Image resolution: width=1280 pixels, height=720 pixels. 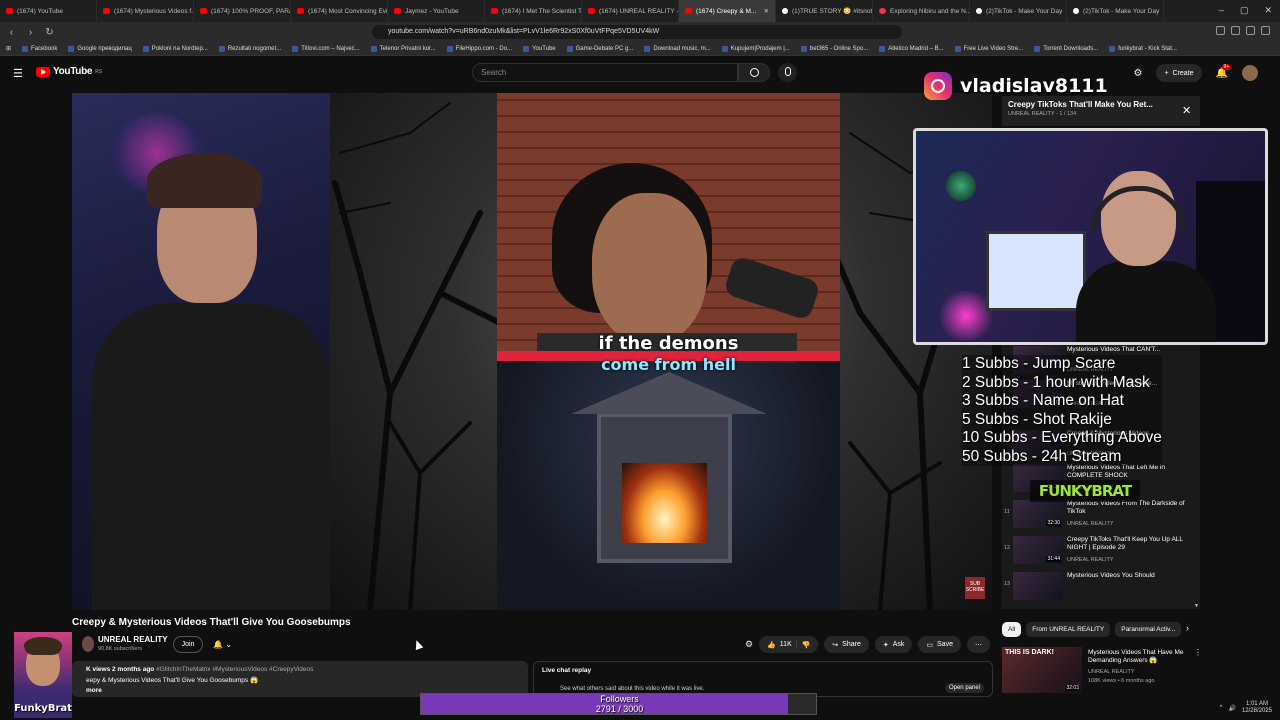 What do you see at coordinates (893, 644) in the screenshot?
I see `ask-button: ✦ Ask` at bounding box center [893, 644].